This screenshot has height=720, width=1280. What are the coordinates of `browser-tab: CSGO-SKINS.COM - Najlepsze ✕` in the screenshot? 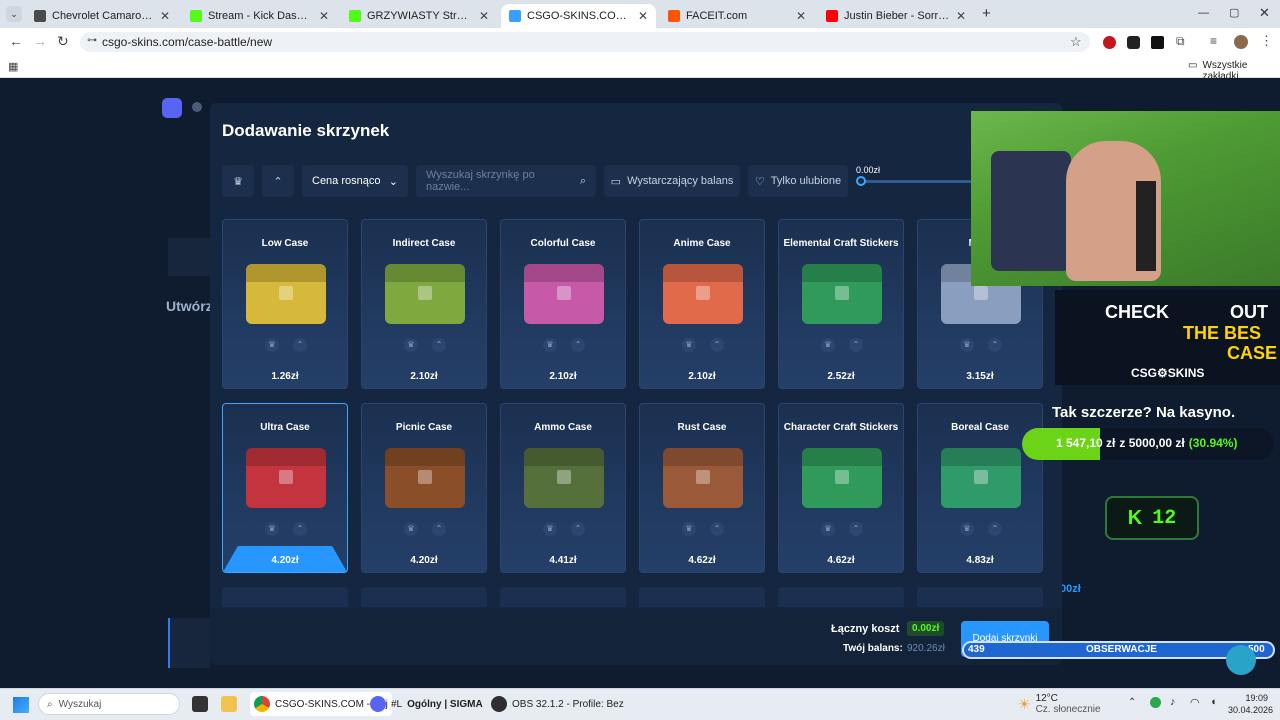 It's located at (578, 16).